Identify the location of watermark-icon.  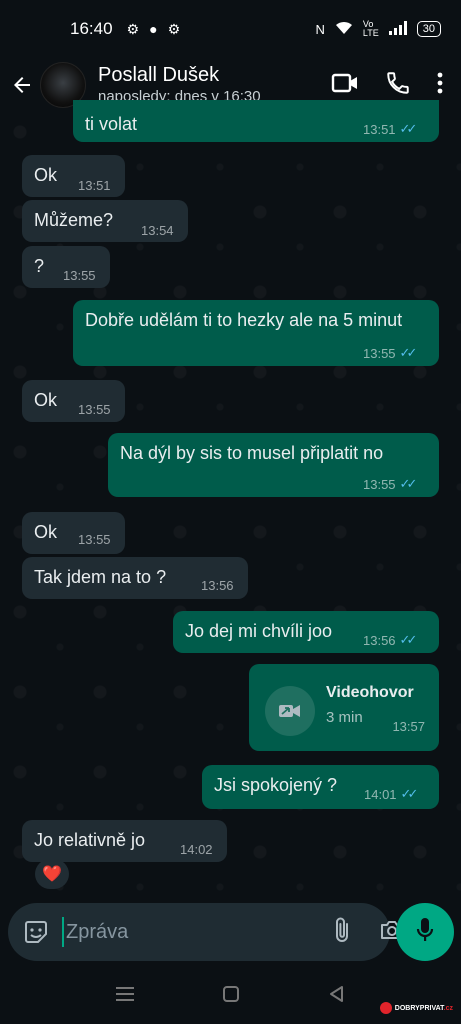
(385, 1008).